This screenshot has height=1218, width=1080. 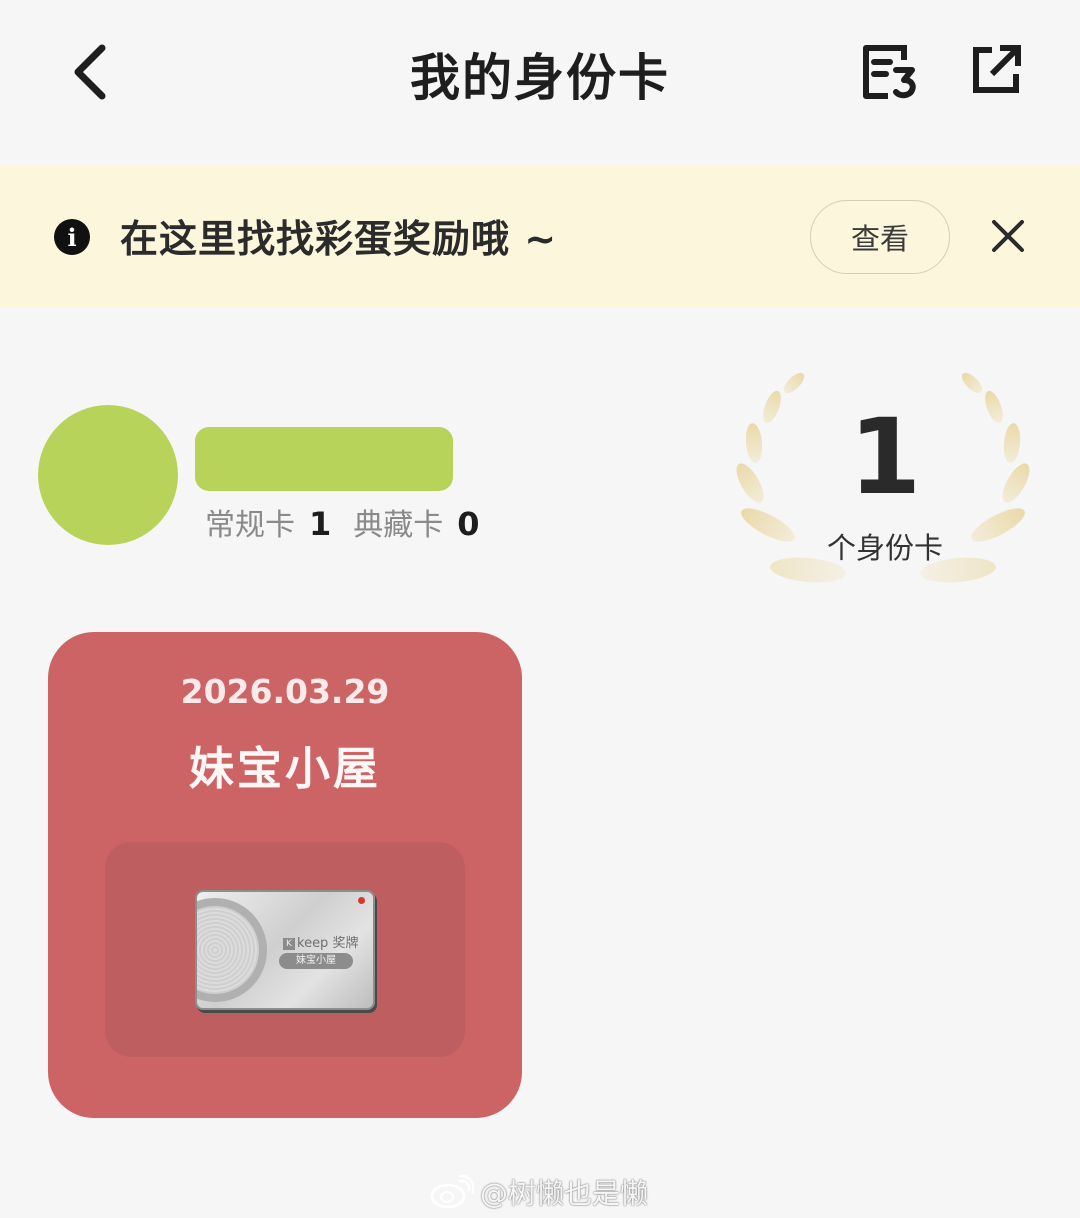 I want to click on total-card-count: 1, so click(x=885, y=457).